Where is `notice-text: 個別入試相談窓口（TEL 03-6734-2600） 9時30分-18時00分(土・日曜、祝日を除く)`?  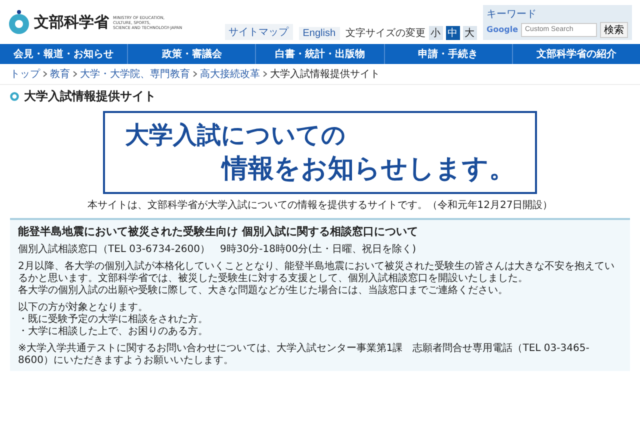
notice-text: 個別入試相談窓口（TEL 03-6734-2600） 9時30分-18時00分(土・日曜、祝日を除く) is located at coordinates (217, 250).